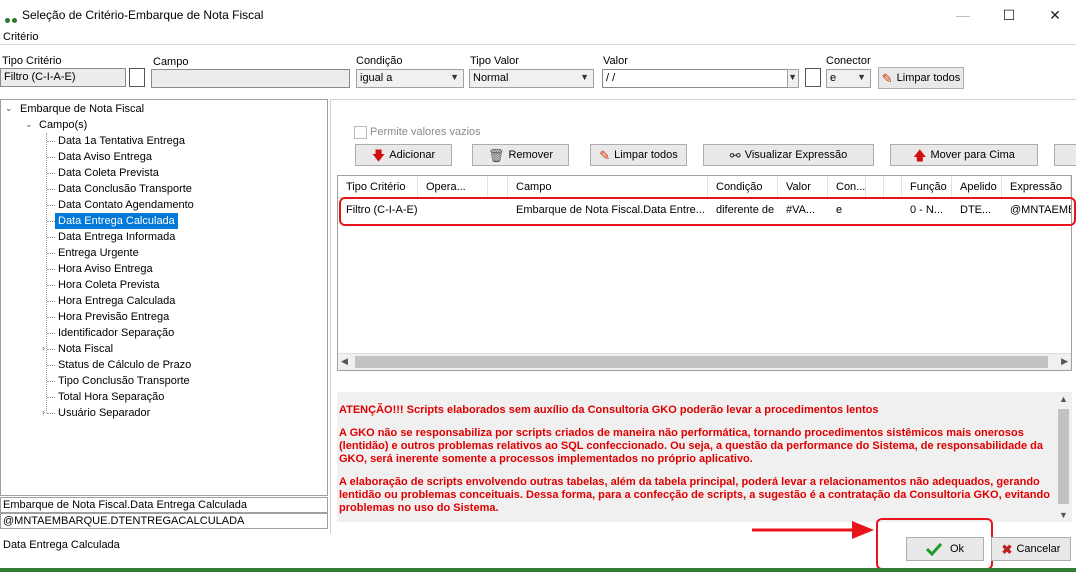 This screenshot has width=1076, height=572. I want to click on column-header: Valor, so click(803, 187).